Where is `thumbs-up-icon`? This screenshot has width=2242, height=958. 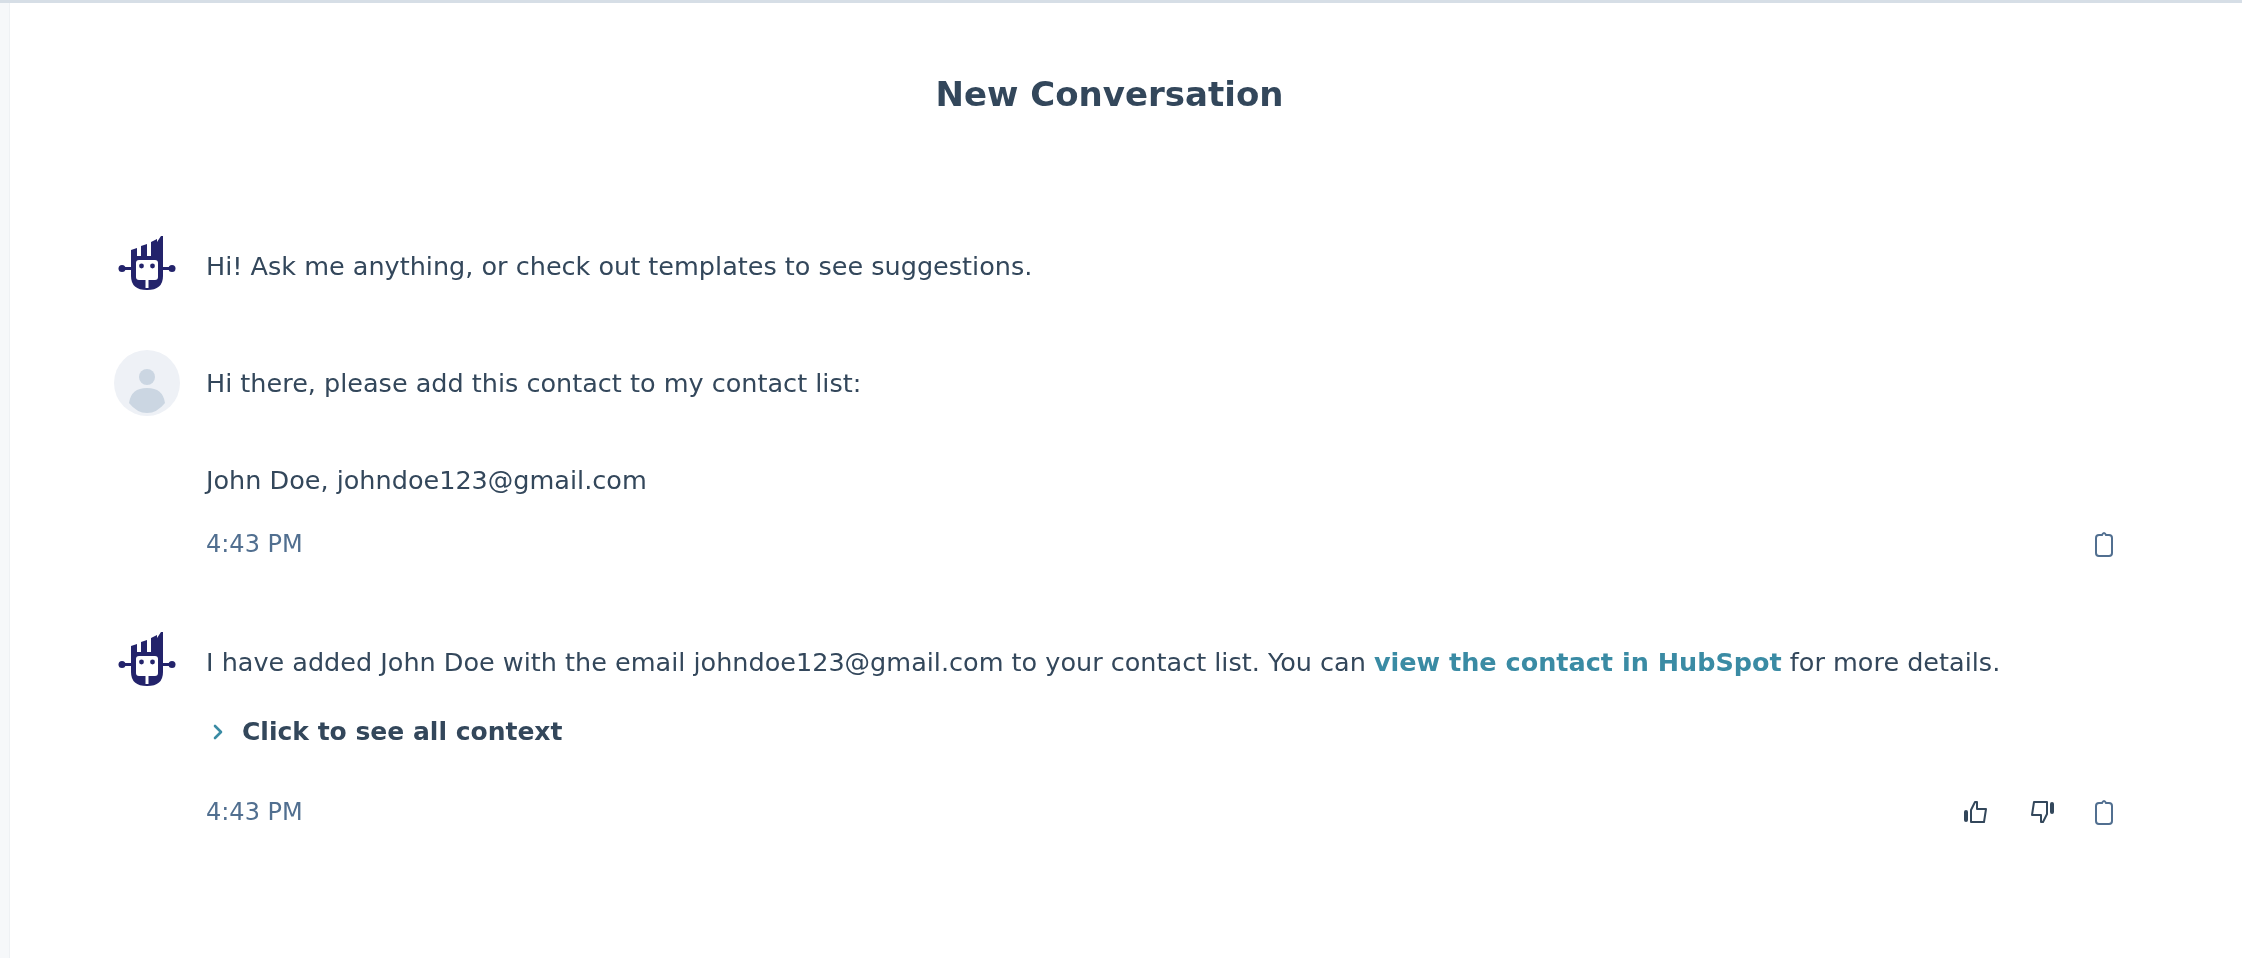 thumbs-up-icon is located at coordinates (1976, 812).